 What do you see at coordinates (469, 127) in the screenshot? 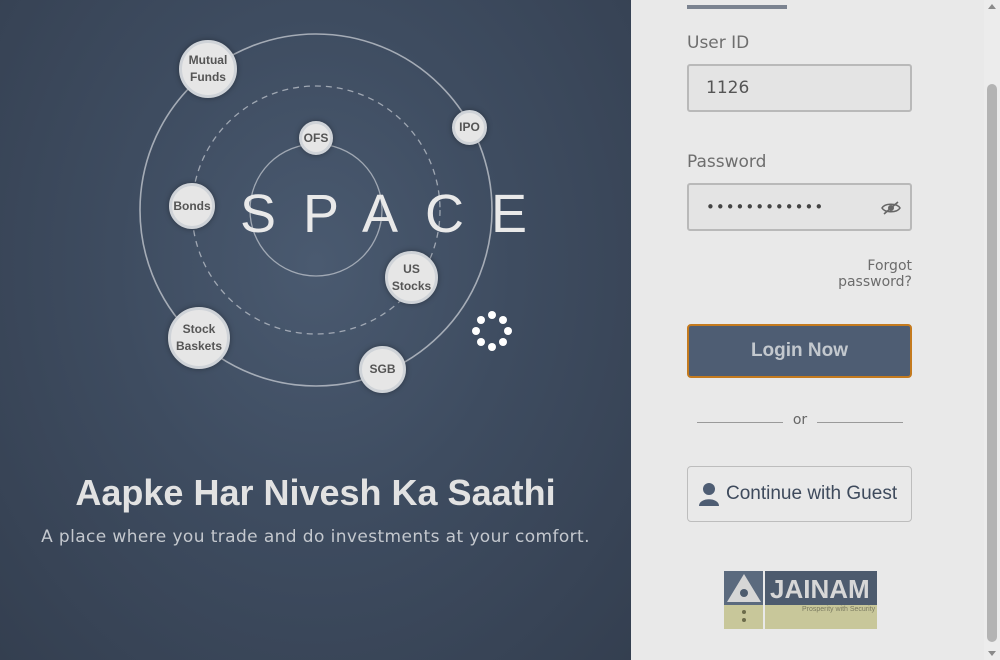
I see `node-ipo: IPO` at bounding box center [469, 127].